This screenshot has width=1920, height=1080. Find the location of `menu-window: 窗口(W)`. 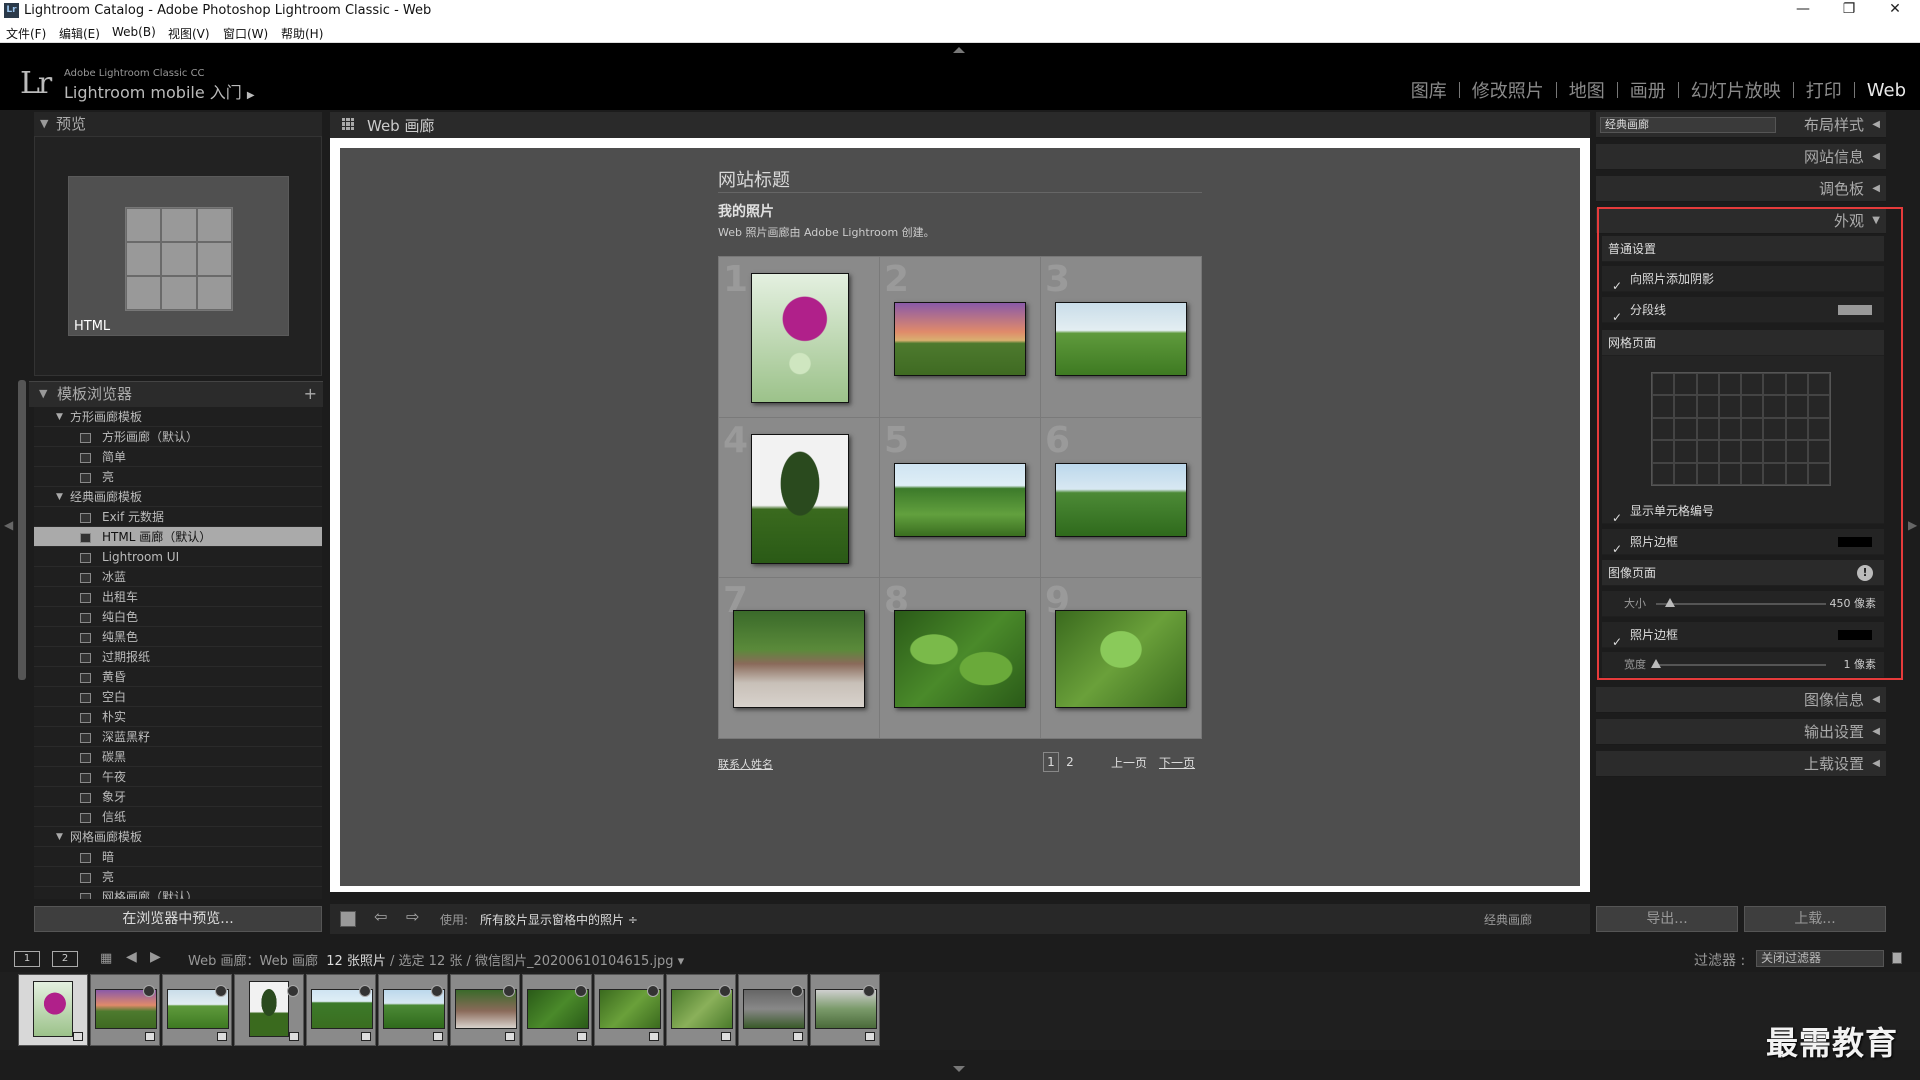

menu-window: 窗口(W) is located at coordinates (245, 33).